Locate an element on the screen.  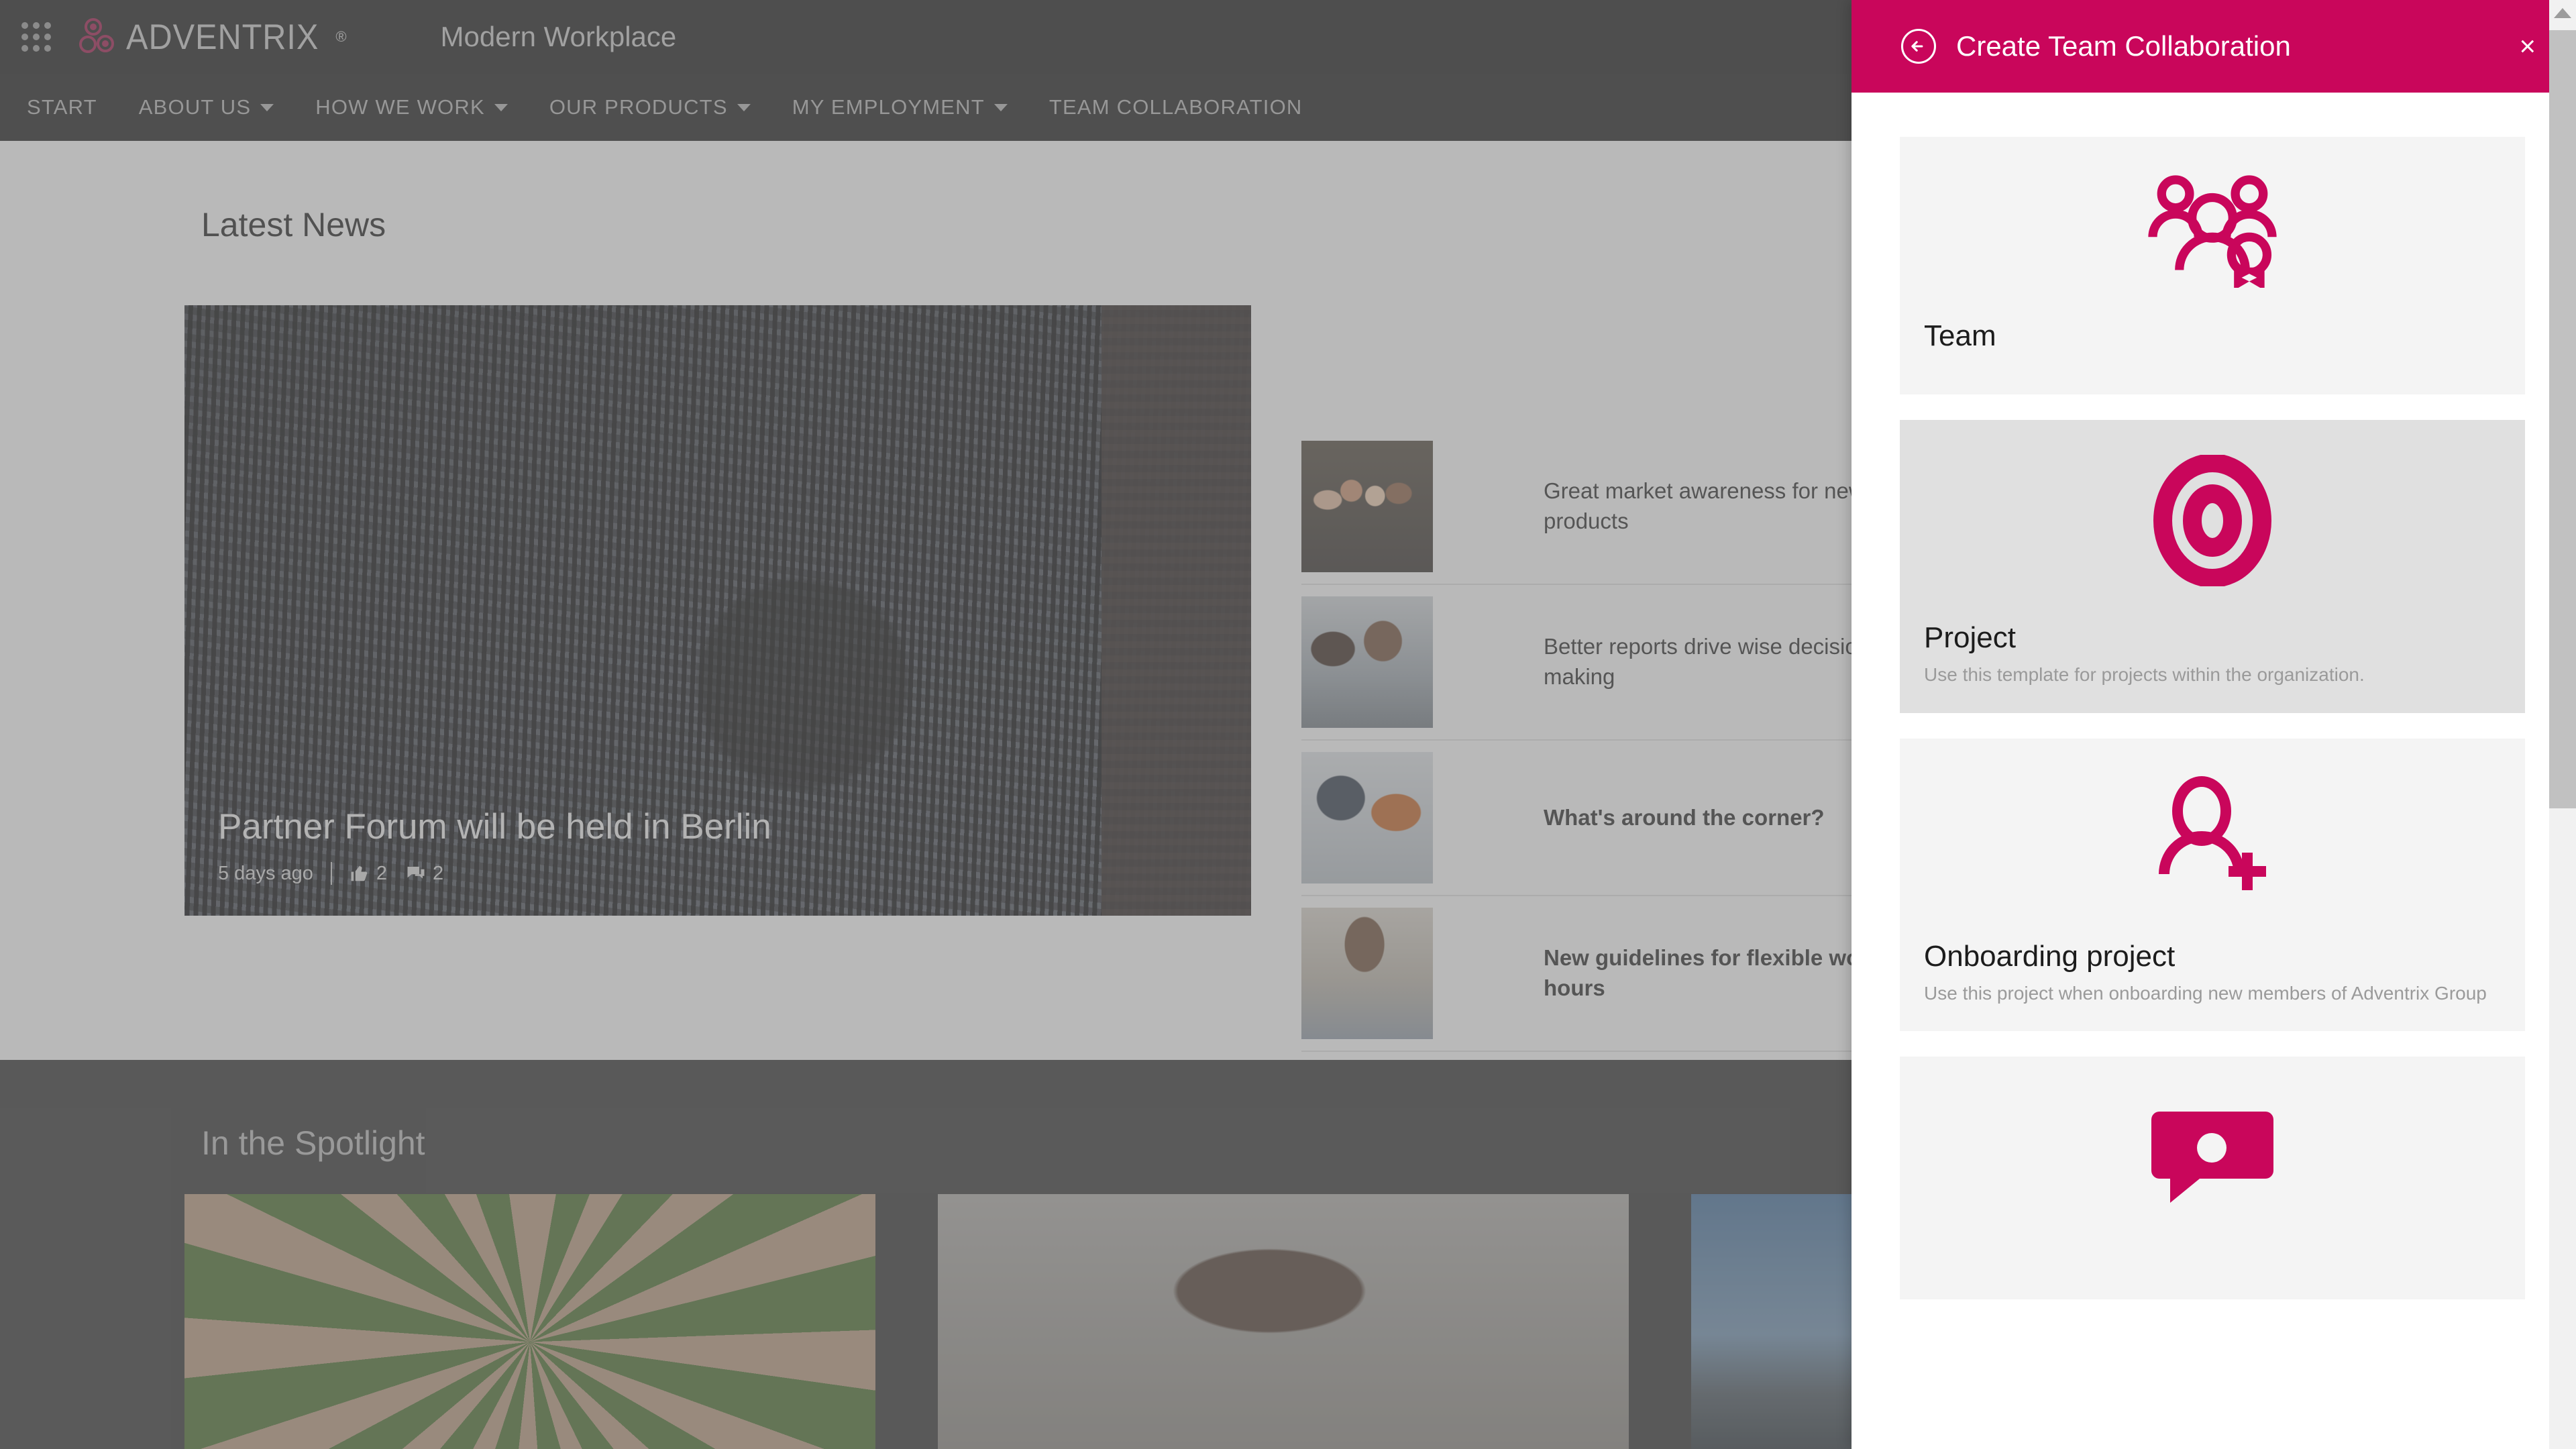
circle-arrow-left-icon is located at coordinates (1918, 46).